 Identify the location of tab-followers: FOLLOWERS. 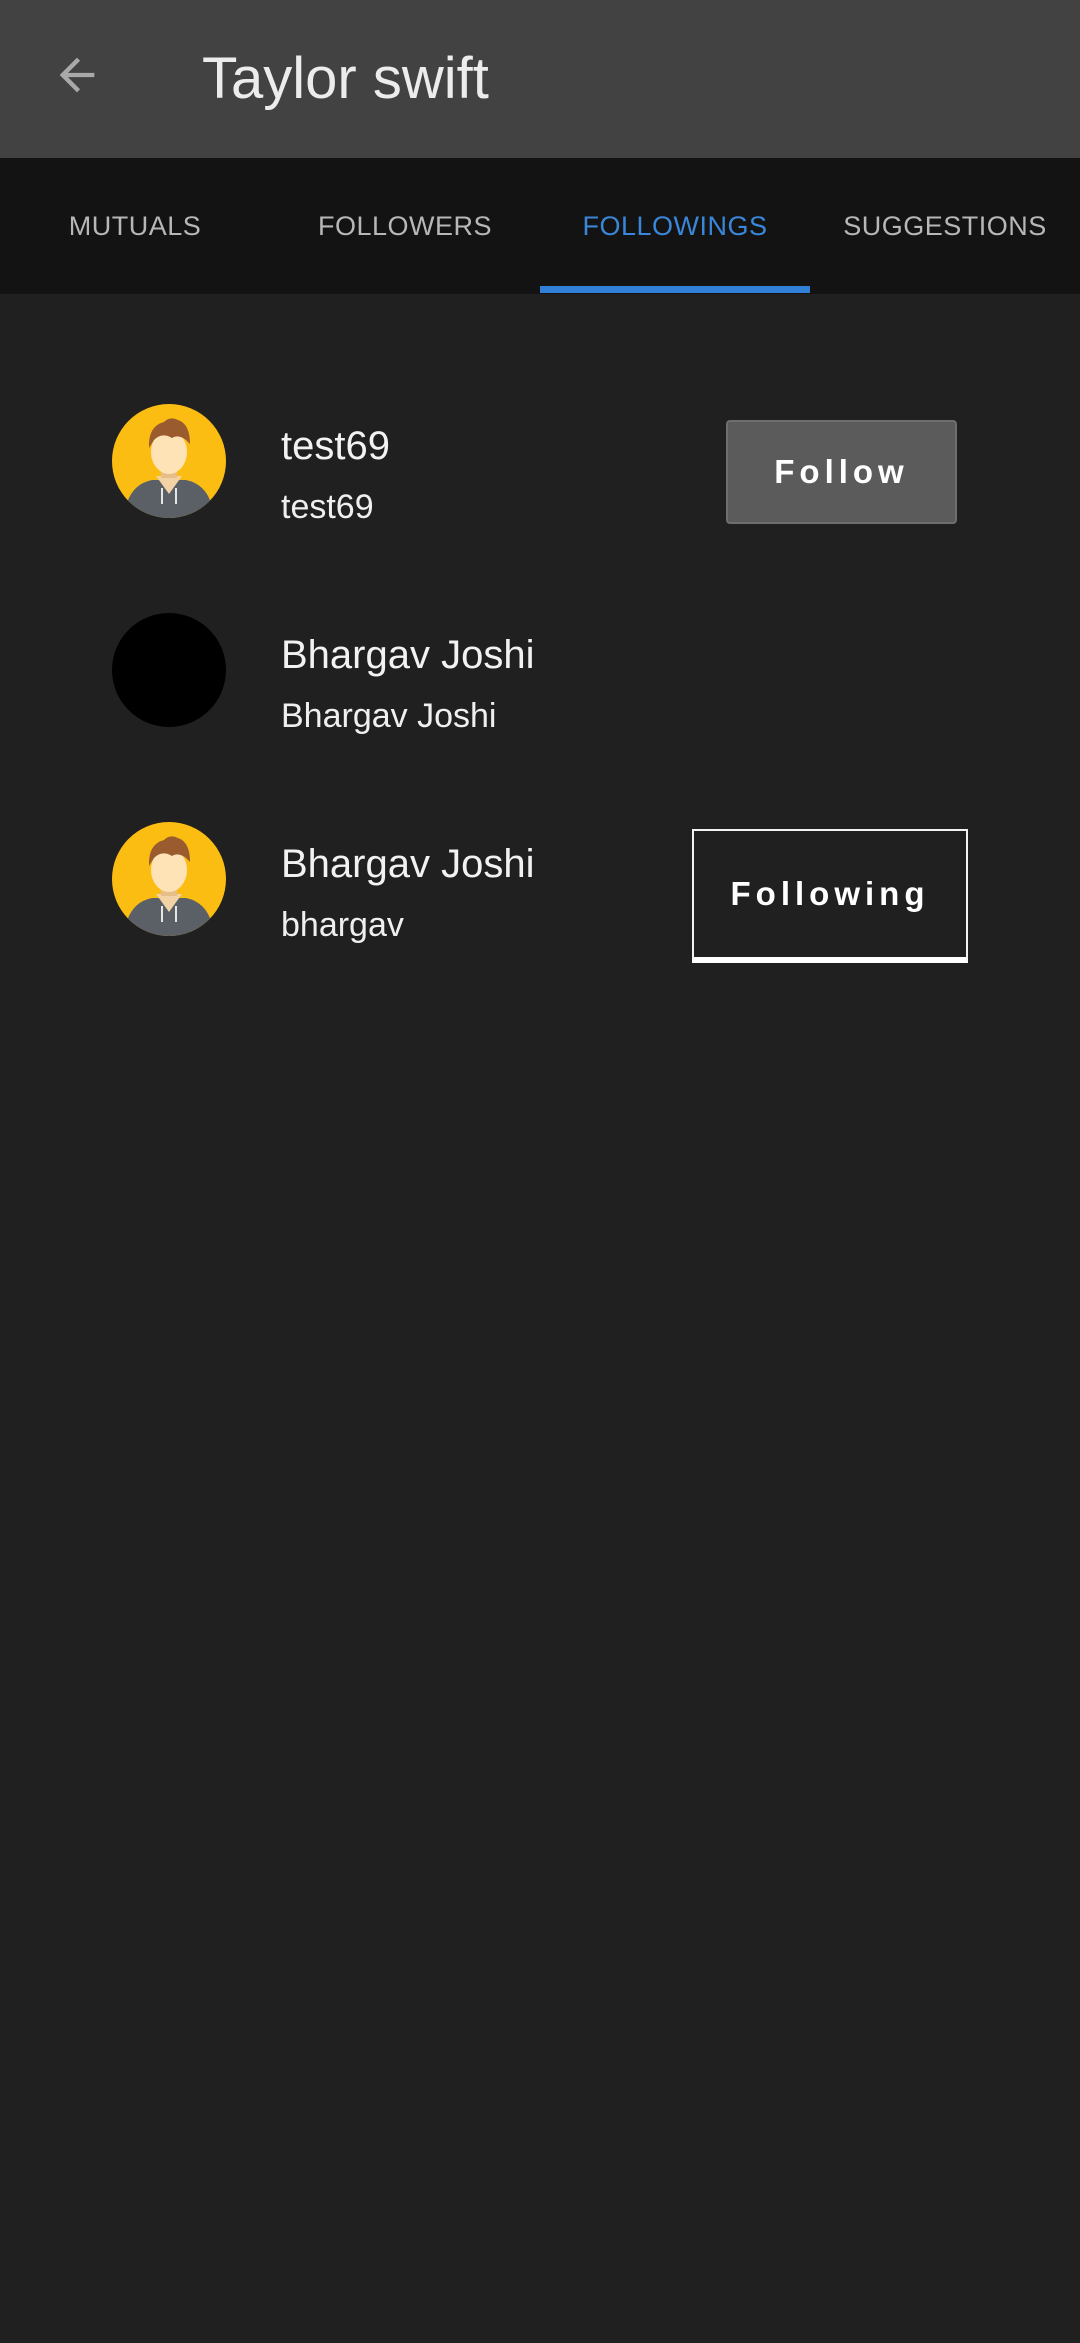
(405, 226).